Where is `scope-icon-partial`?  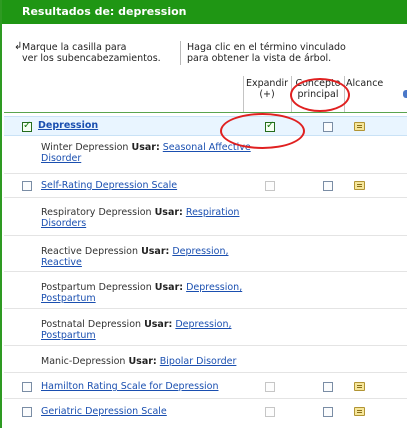
scope-icon-partial is located at coordinates (405, 94).